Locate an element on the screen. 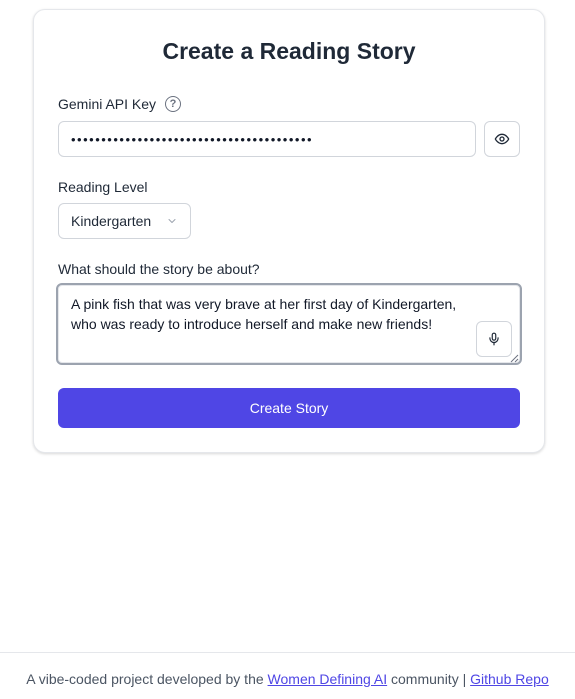 This screenshot has width=575, height=699. footer-prefix: A vibe-coded project developed by the is located at coordinates (145, 679).